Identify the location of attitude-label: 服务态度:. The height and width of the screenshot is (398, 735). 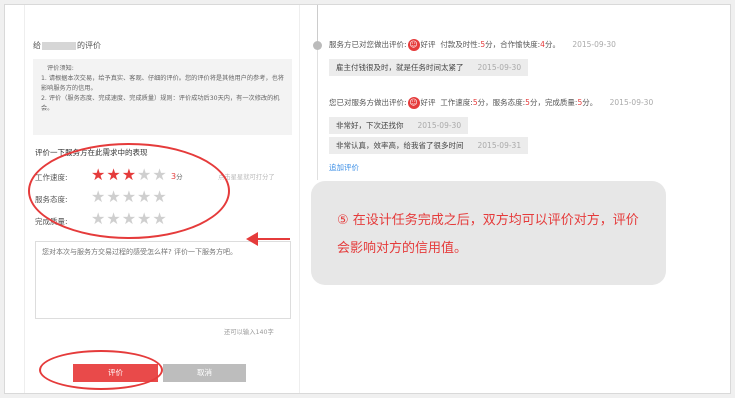
(509, 102).